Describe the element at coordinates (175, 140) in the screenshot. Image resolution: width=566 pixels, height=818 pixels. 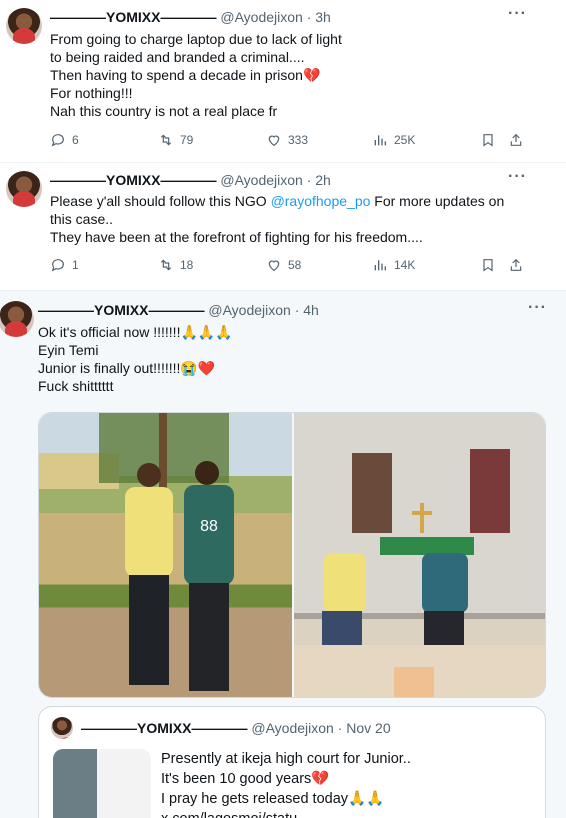
I see `retweet-button: 79` at that location.